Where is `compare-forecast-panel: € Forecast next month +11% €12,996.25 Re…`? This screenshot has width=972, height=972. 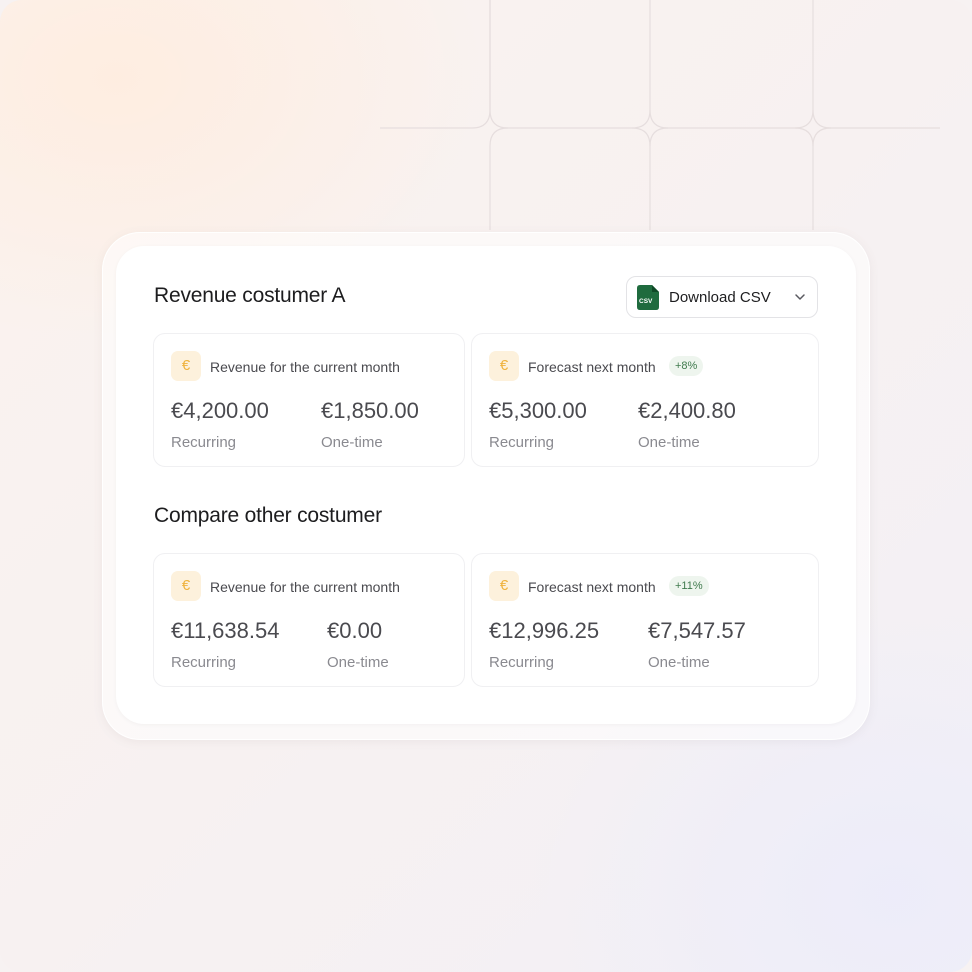 compare-forecast-panel: € Forecast next month +11% €12,996.25 Re… is located at coordinates (645, 620).